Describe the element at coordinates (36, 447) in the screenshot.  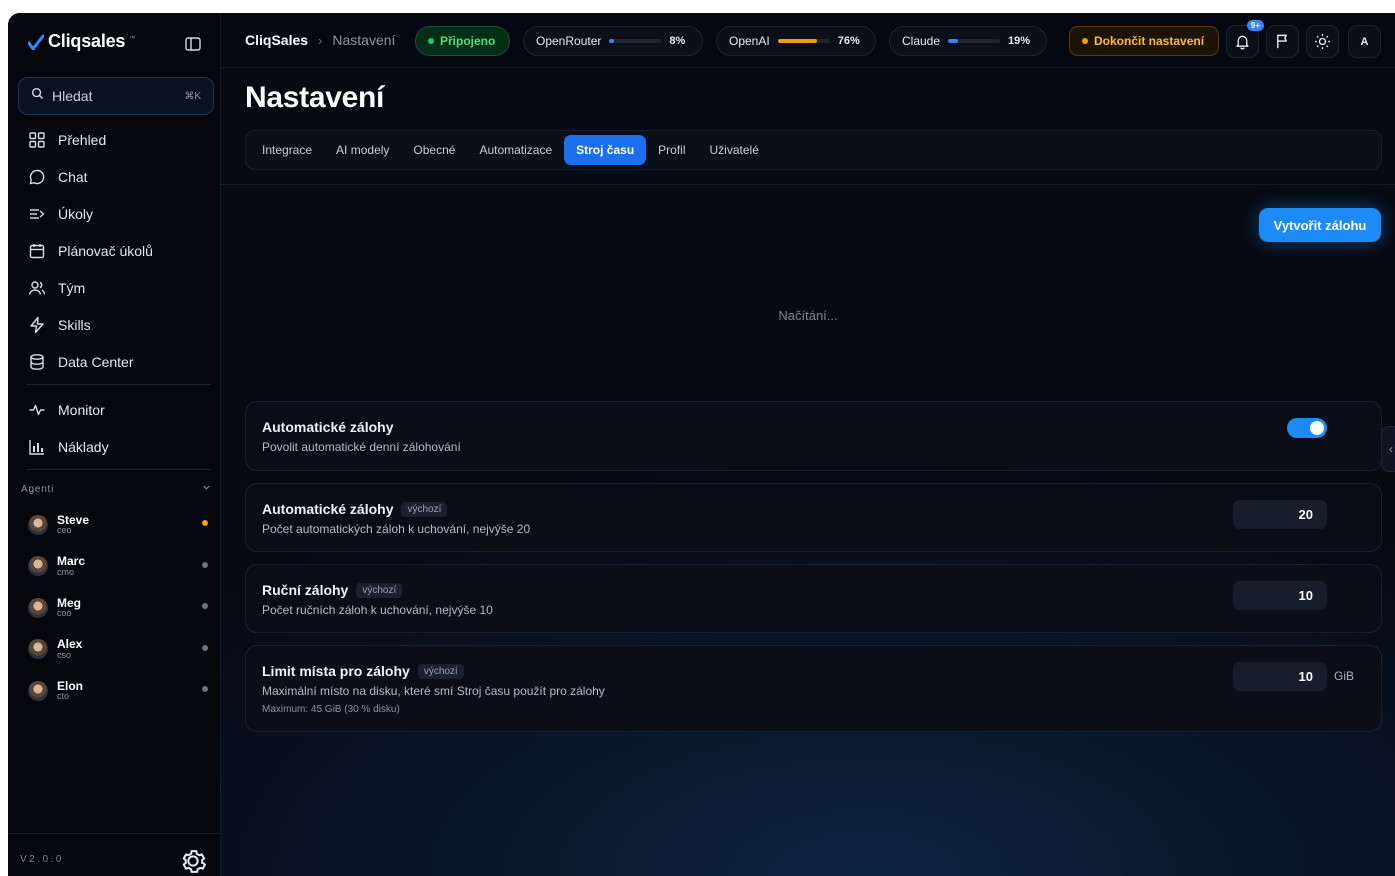
I see `bar-chart-icon` at that location.